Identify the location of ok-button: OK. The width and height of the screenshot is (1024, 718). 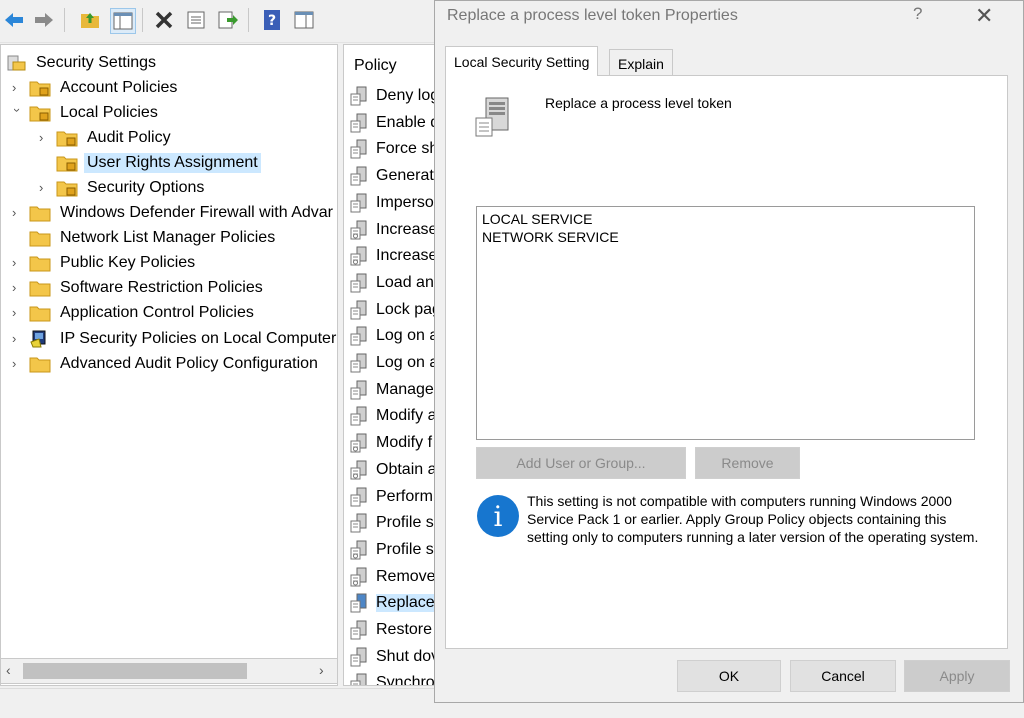
(729, 676).